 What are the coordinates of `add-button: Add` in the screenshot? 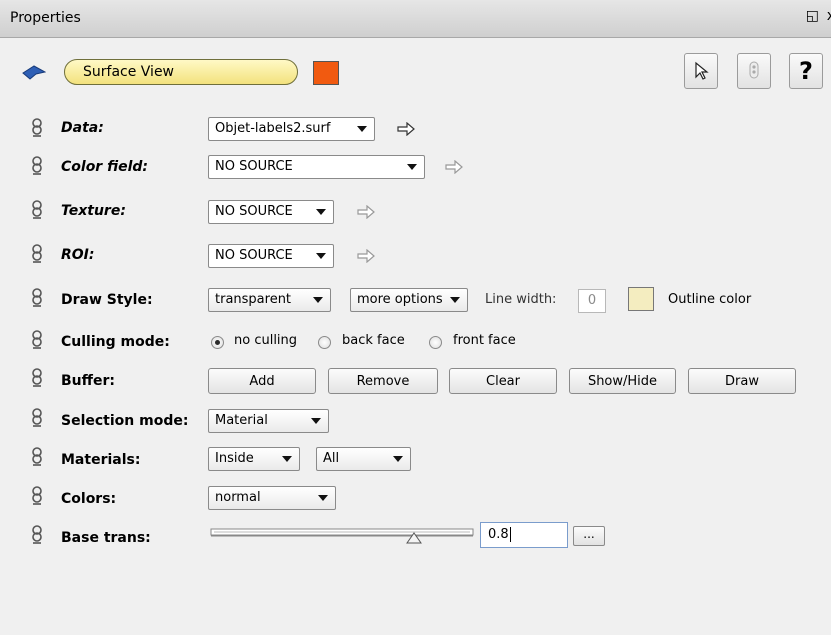 It's located at (262, 381).